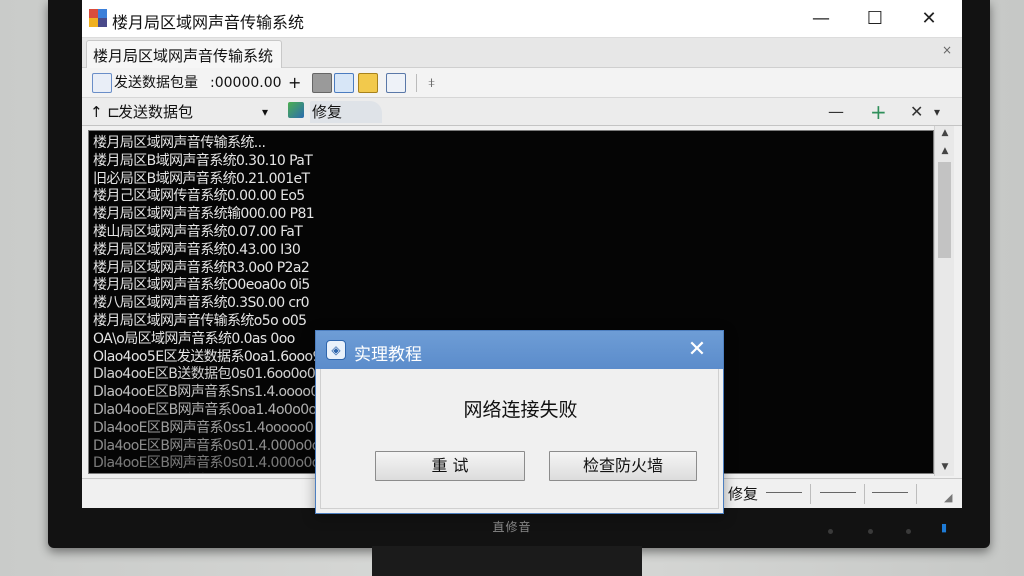 Image resolution: width=1024 pixels, height=576 pixels. Describe the element at coordinates (520, 410) in the screenshot. I see `dialog-message: 网络连接失败` at that location.